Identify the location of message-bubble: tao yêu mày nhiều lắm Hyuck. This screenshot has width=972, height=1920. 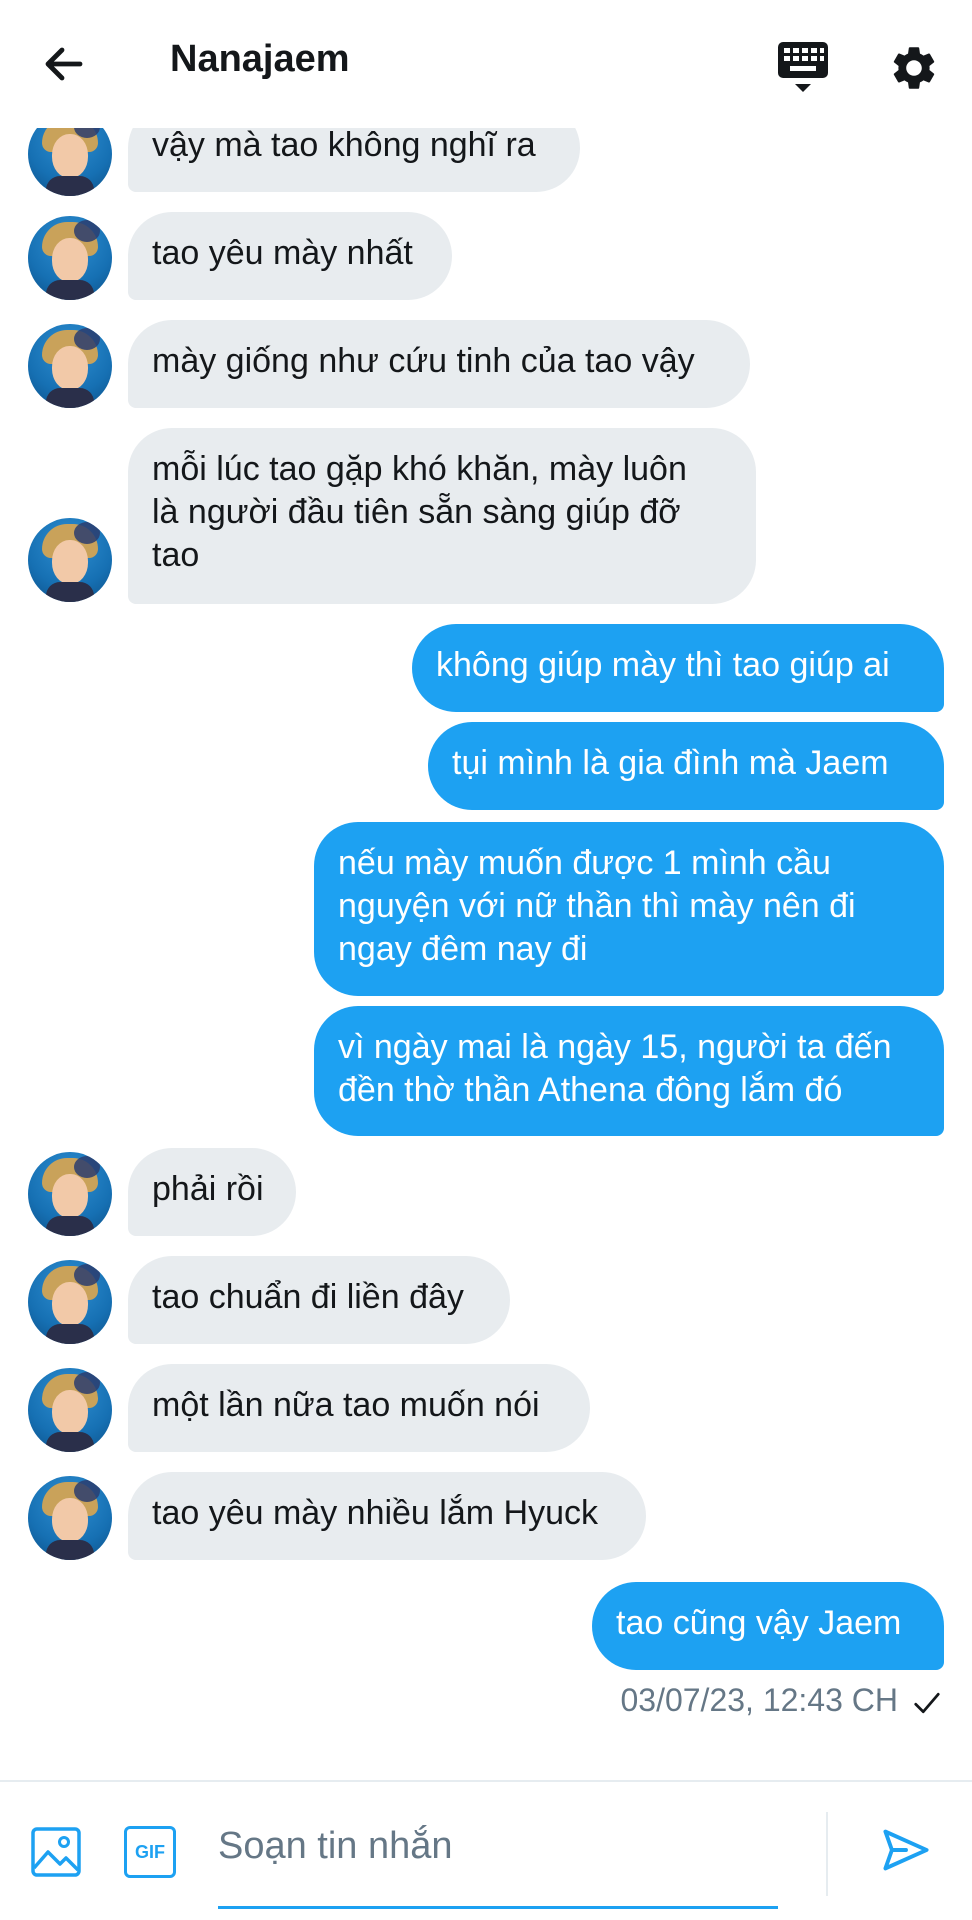
(387, 1516).